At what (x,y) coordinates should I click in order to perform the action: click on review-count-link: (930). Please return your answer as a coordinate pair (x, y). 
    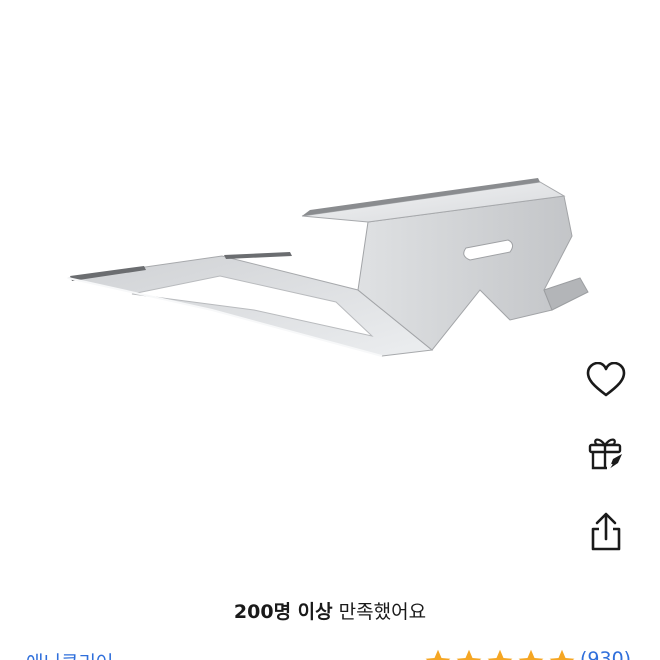
    Looking at the image, I should click on (605, 654).